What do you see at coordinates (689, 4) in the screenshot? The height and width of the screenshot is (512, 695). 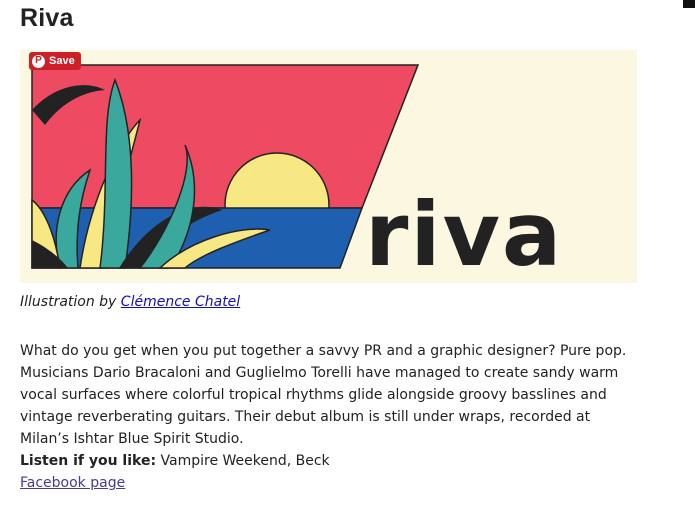 I see `corner-mark` at bounding box center [689, 4].